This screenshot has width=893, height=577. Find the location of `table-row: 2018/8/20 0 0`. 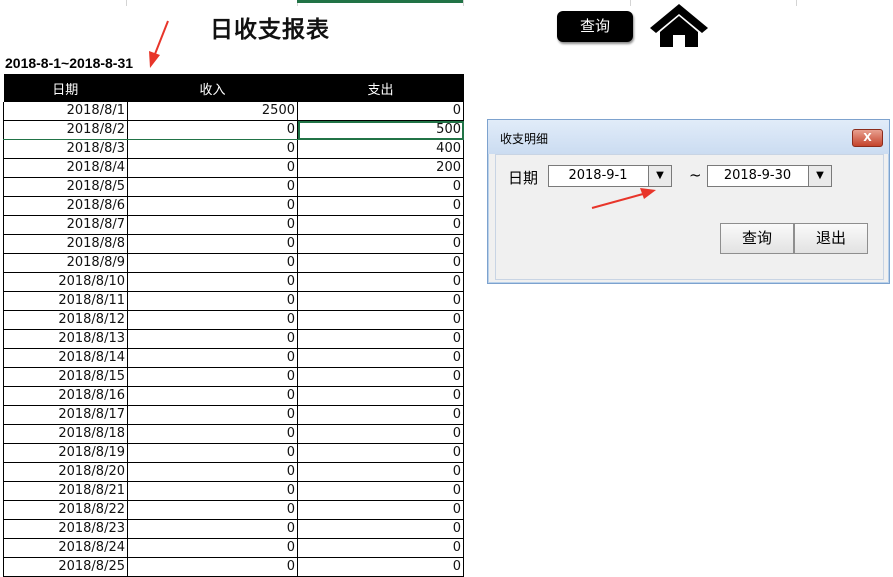

table-row: 2018/8/20 0 0 is located at coordinates (233, 472).